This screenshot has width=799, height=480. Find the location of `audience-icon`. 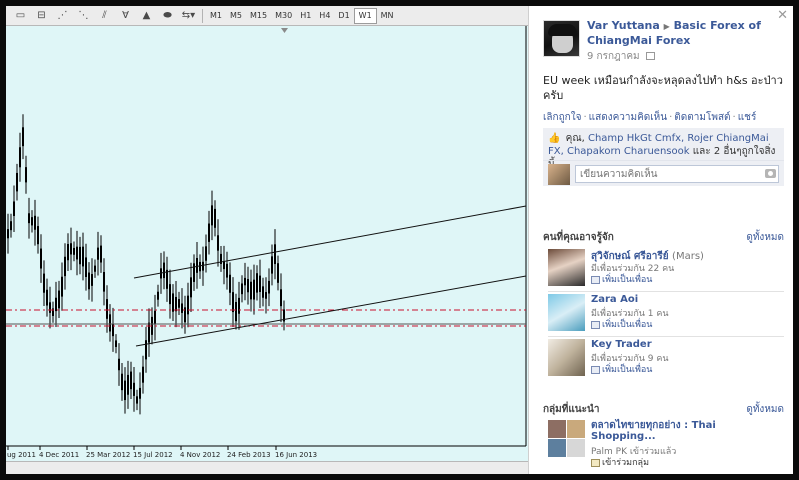

audience-icon is located at coordinates (650, 56).